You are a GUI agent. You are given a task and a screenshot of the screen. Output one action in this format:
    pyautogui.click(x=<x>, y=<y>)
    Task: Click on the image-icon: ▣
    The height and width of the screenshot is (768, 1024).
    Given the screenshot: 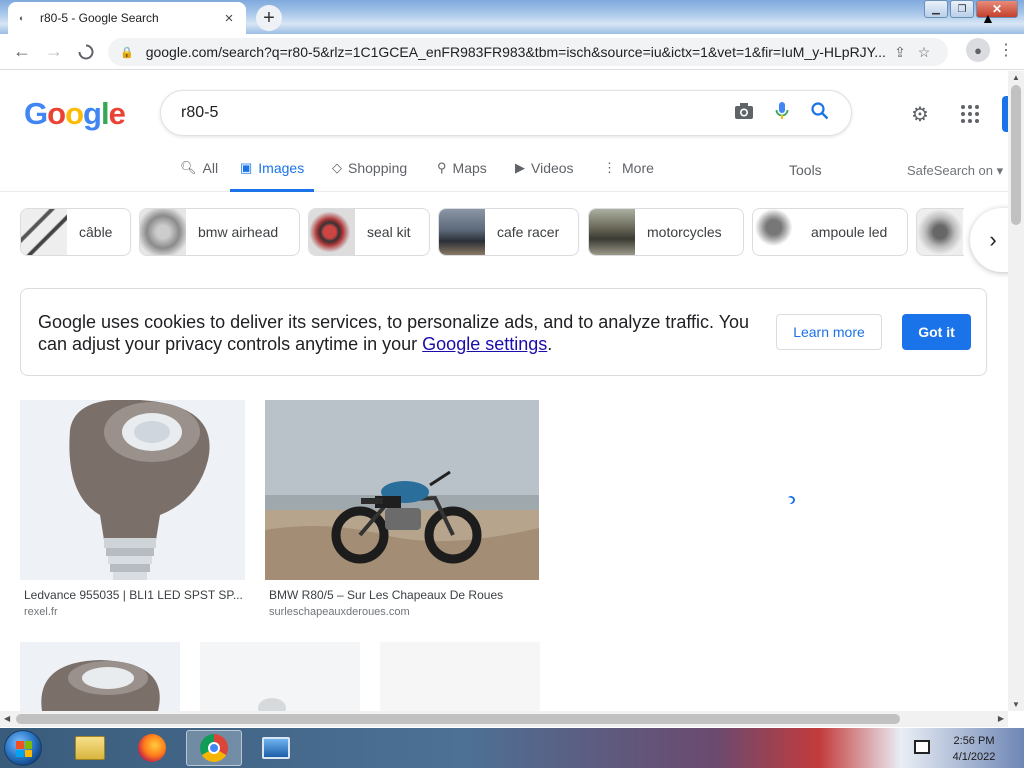 What is the action you would take?
    pyautogui.click(x=246, y=167)
    